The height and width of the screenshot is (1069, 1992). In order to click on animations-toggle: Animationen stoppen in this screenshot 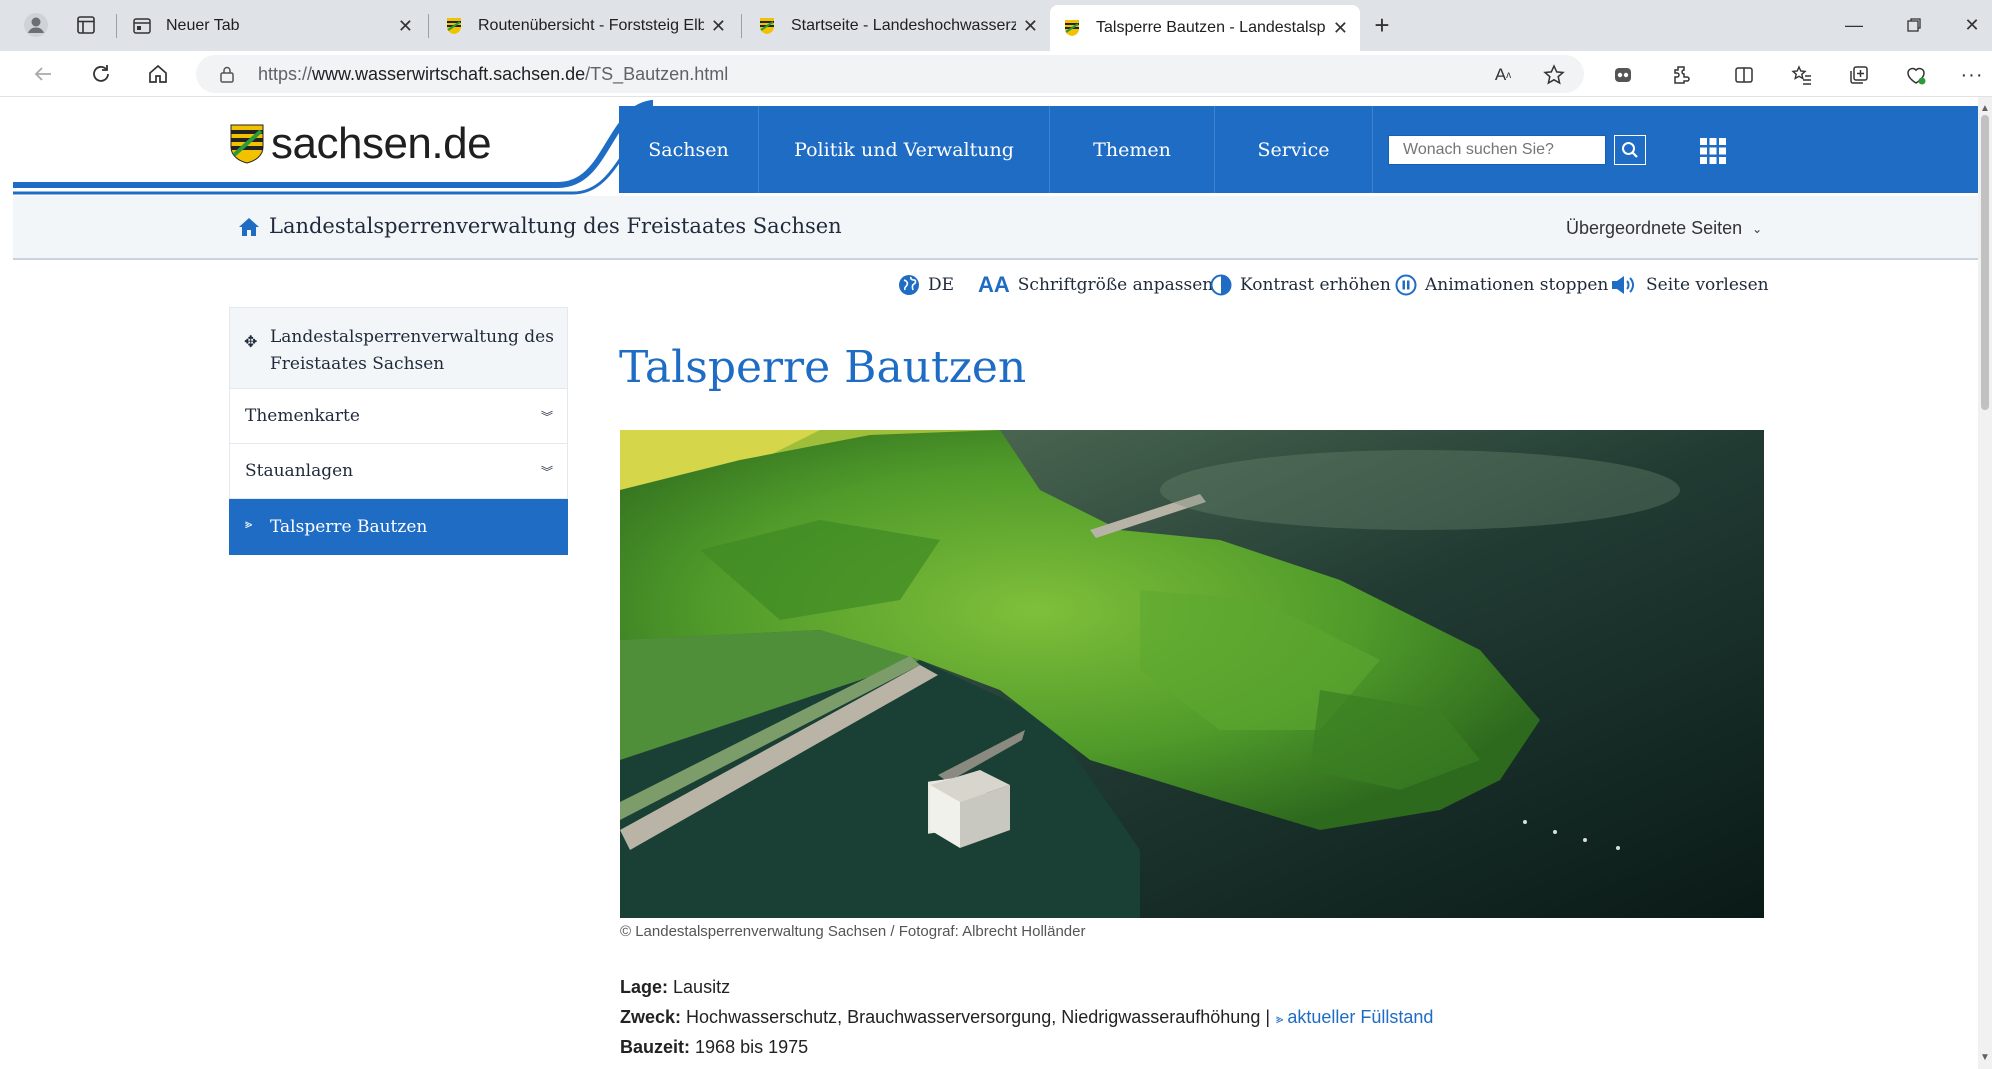, I will do `click(1501, 285)`.